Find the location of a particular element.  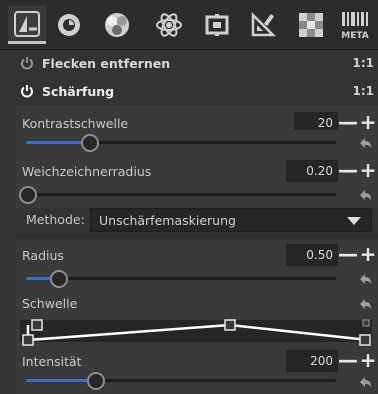

filter-tool-icon is located at coordinates (311, 25).